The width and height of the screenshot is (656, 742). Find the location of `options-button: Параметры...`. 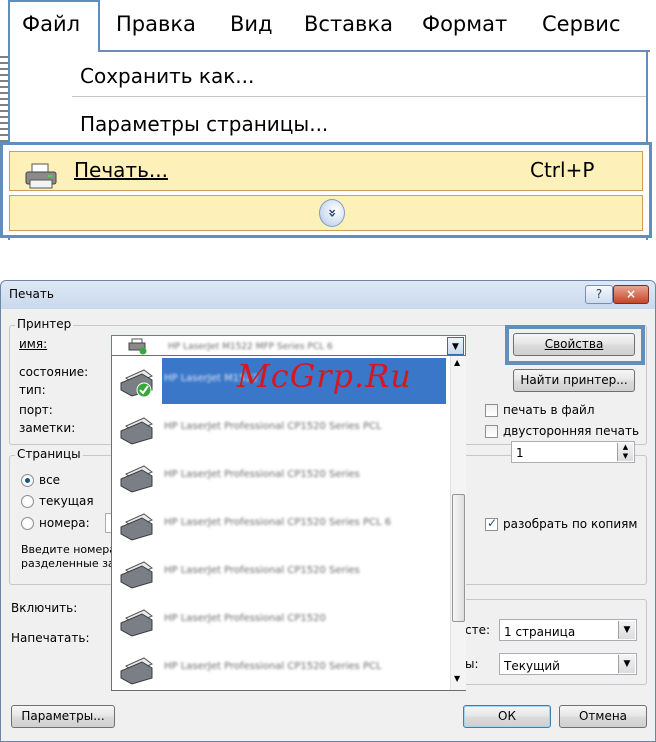

options-button: Параметры... is located at coordinates (63, 716).